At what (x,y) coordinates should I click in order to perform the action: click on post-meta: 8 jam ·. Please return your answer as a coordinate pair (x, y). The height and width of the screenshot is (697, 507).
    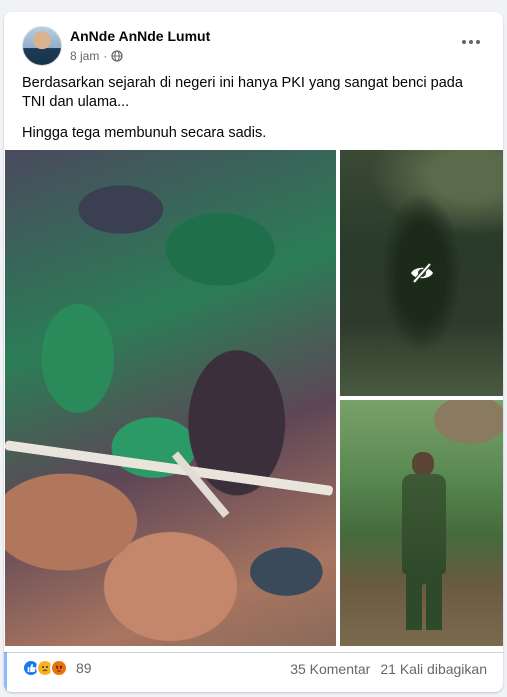
    Looking at the image, I should click on (96, 56).